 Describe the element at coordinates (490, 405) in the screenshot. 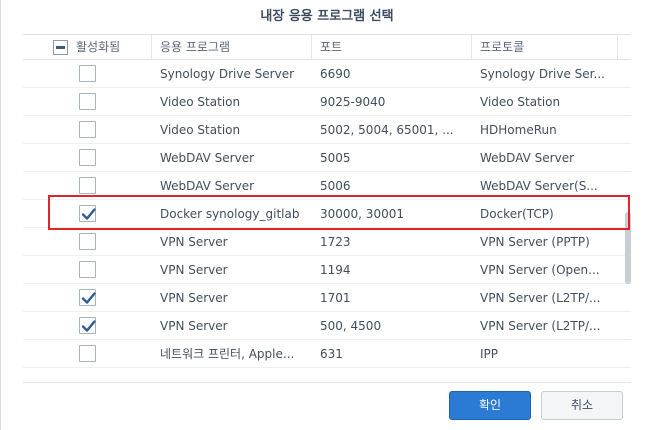

I see `ok-button: 확인` at that location.